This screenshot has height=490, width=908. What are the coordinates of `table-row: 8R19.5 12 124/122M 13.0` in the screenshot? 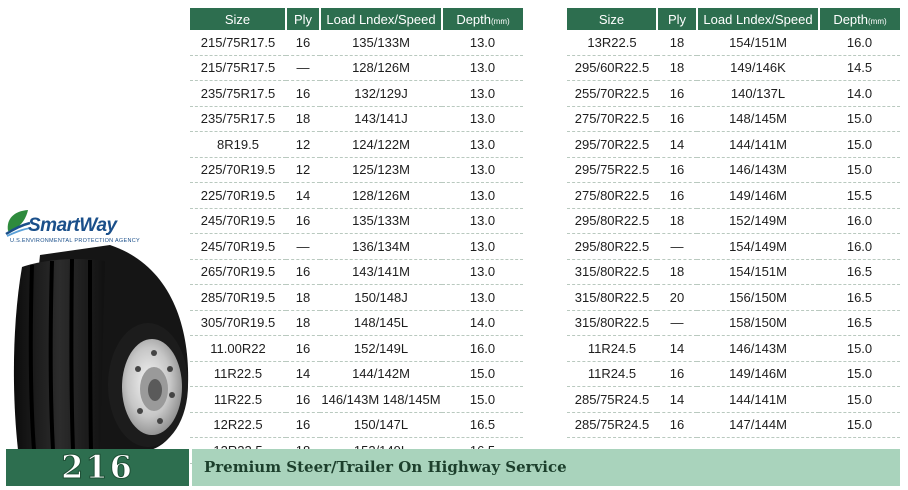 It's located at (356, 144).